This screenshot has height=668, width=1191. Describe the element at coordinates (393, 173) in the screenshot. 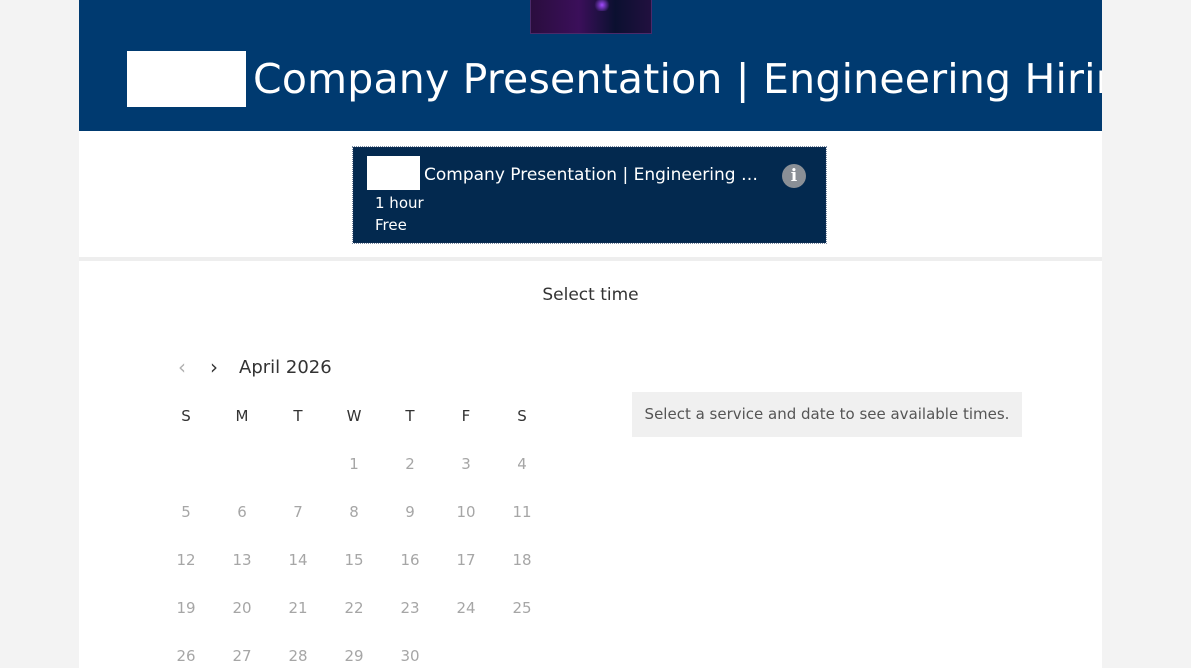

I see `service-logo` at that location.